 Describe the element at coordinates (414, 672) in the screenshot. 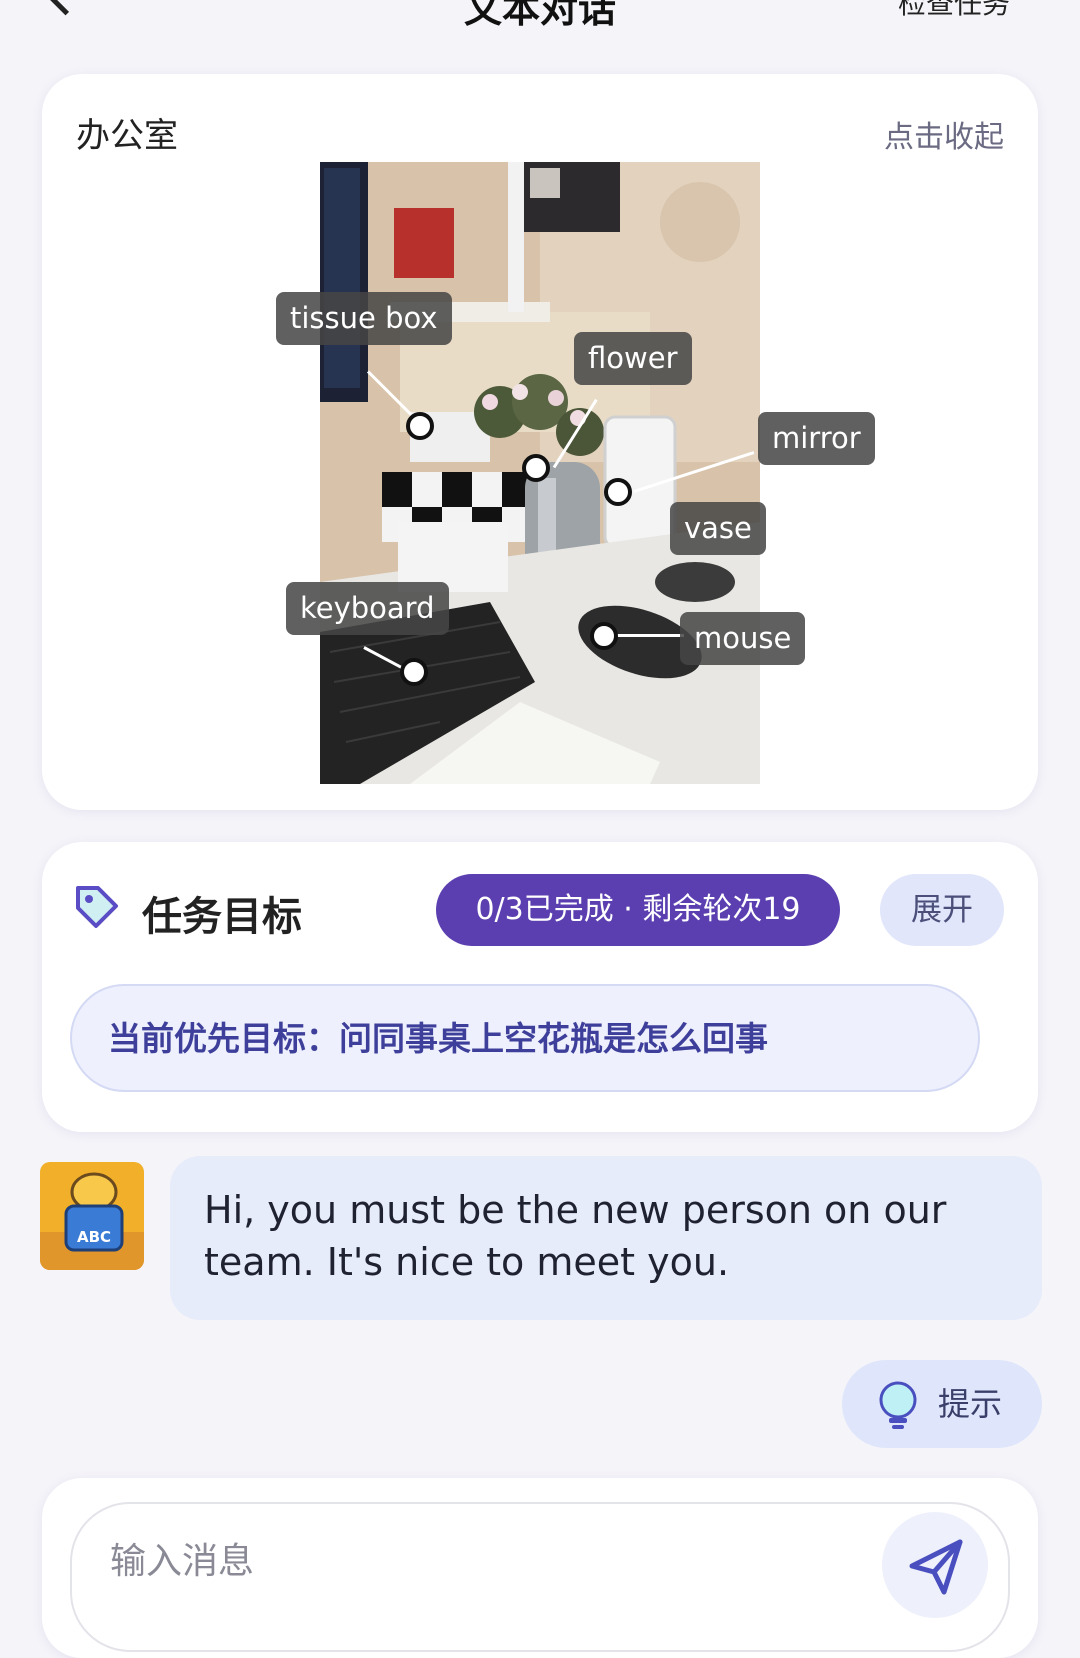

I see `keyboard-dot` at that location.